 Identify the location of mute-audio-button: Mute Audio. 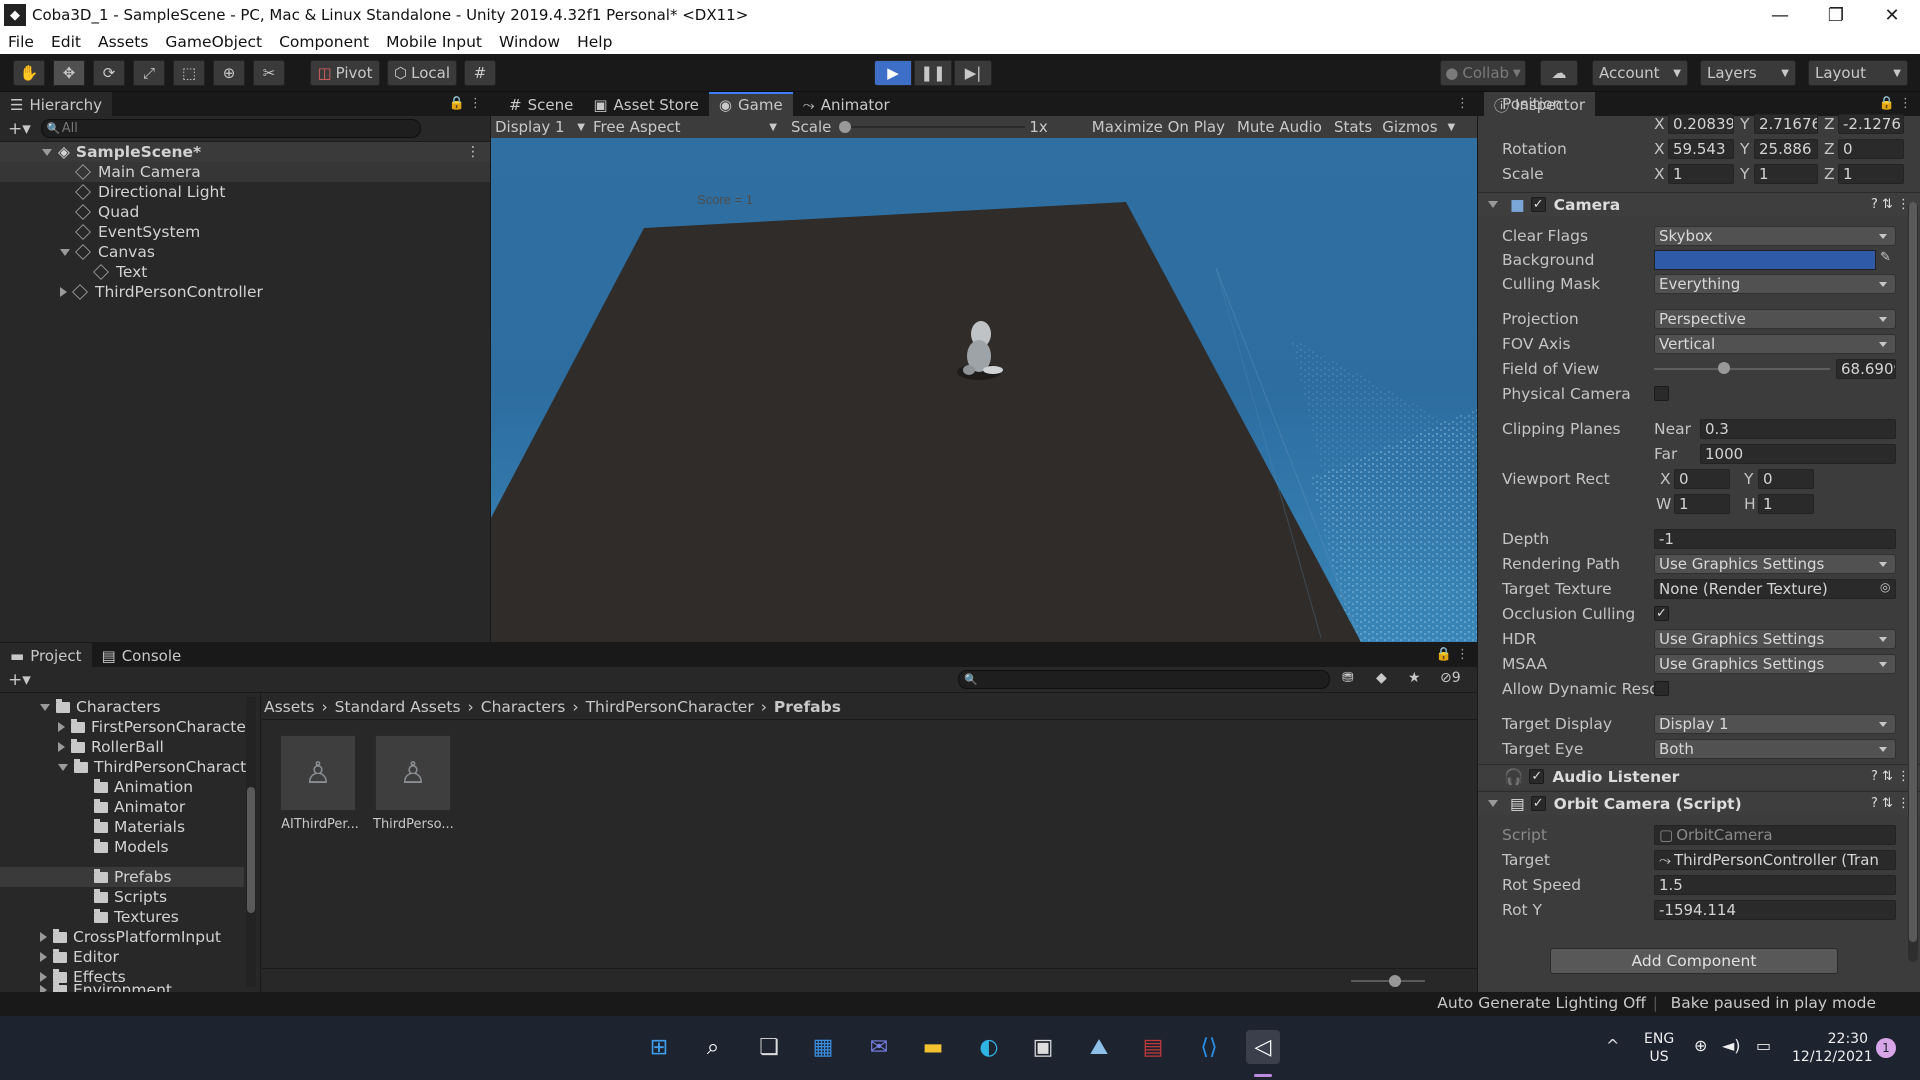
(1279, 127).